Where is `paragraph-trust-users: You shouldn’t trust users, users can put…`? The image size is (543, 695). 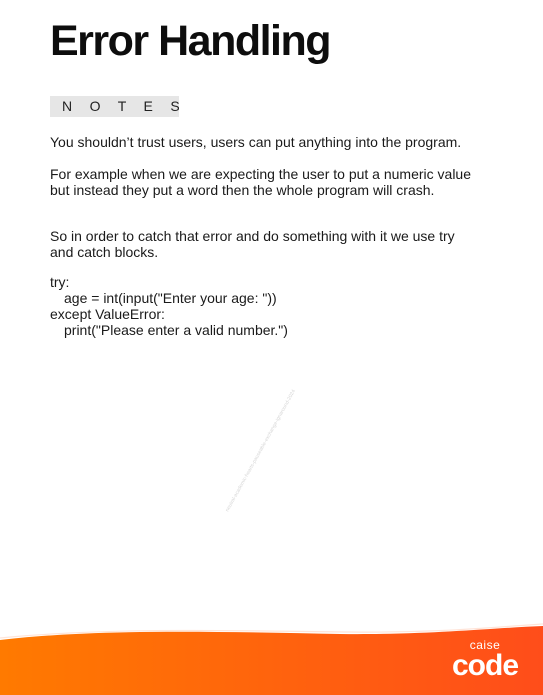
paragraph-trust-users: You shouldn’t trust users, users can put… is located at coordinates (256, 142).